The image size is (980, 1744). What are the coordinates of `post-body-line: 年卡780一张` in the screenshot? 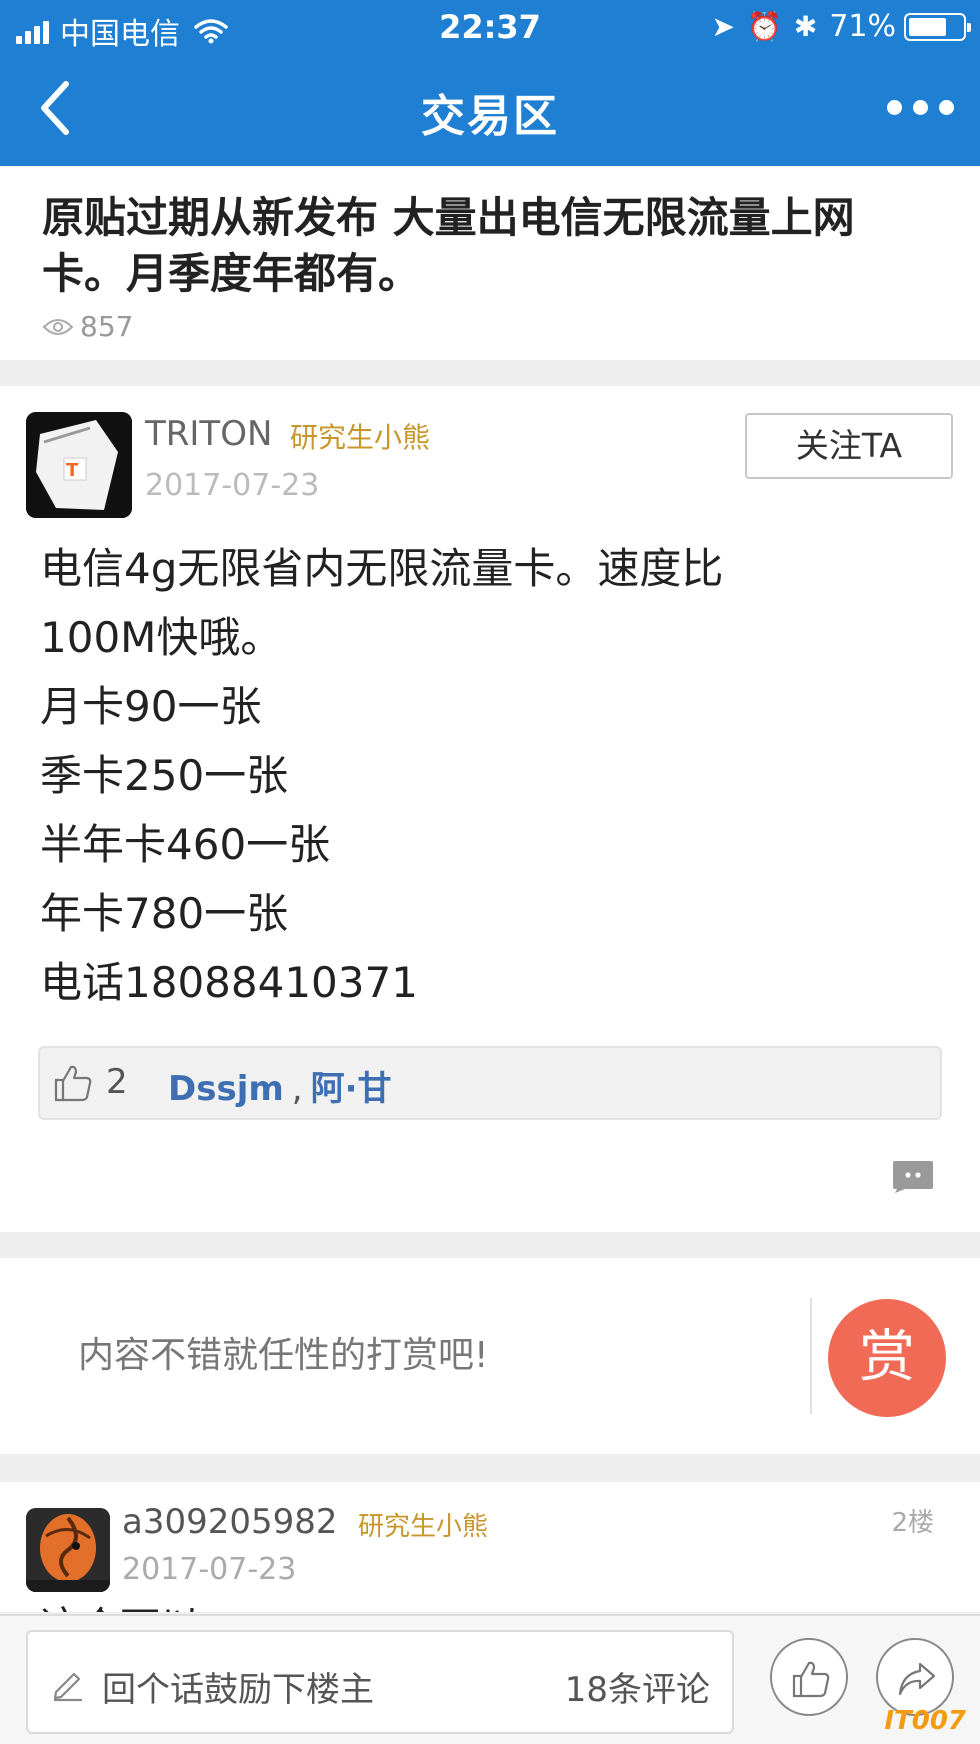 It's located at (164, 913).